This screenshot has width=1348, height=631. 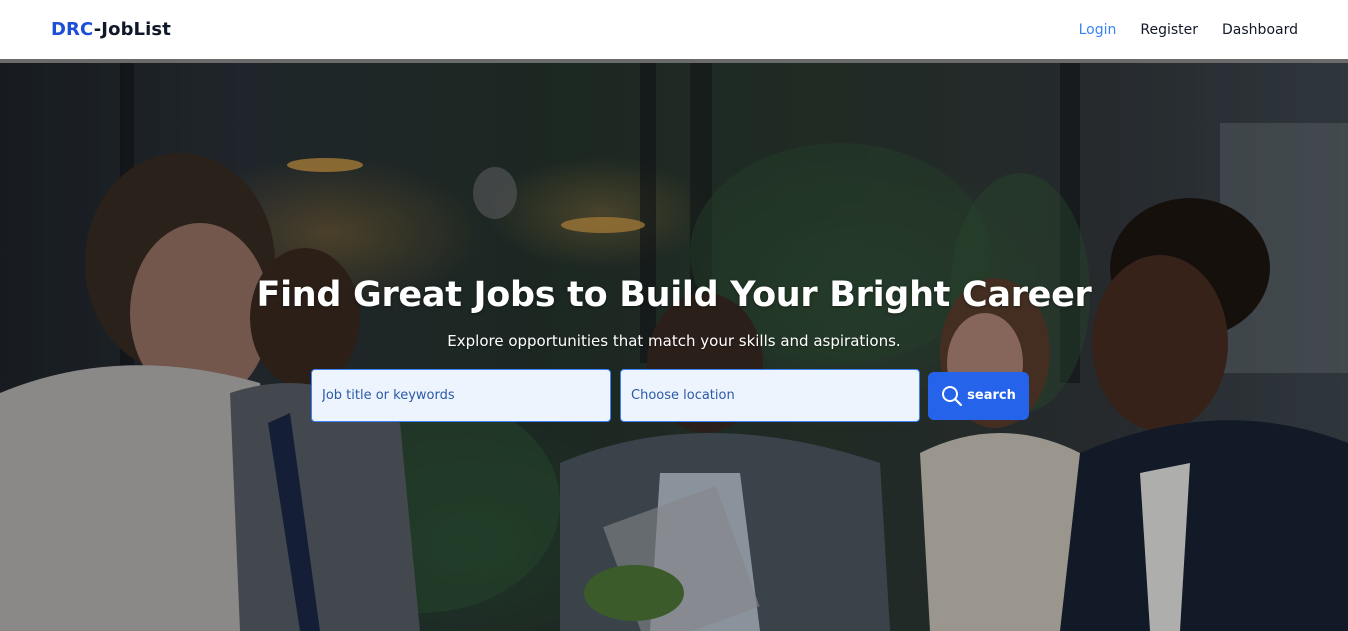 What do you see at coordinates (1169, 30) in the screenshot?
I see `nav-link-register: Register` at bounding box center [1169, 30].